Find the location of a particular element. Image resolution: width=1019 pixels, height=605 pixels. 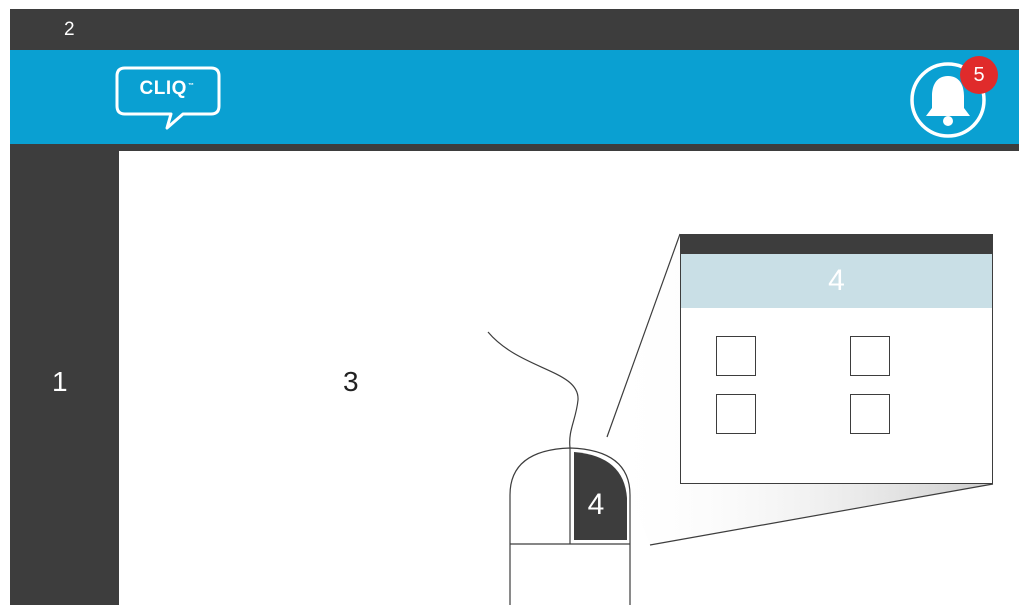

mouse-body is located at coordinates (570, 526).